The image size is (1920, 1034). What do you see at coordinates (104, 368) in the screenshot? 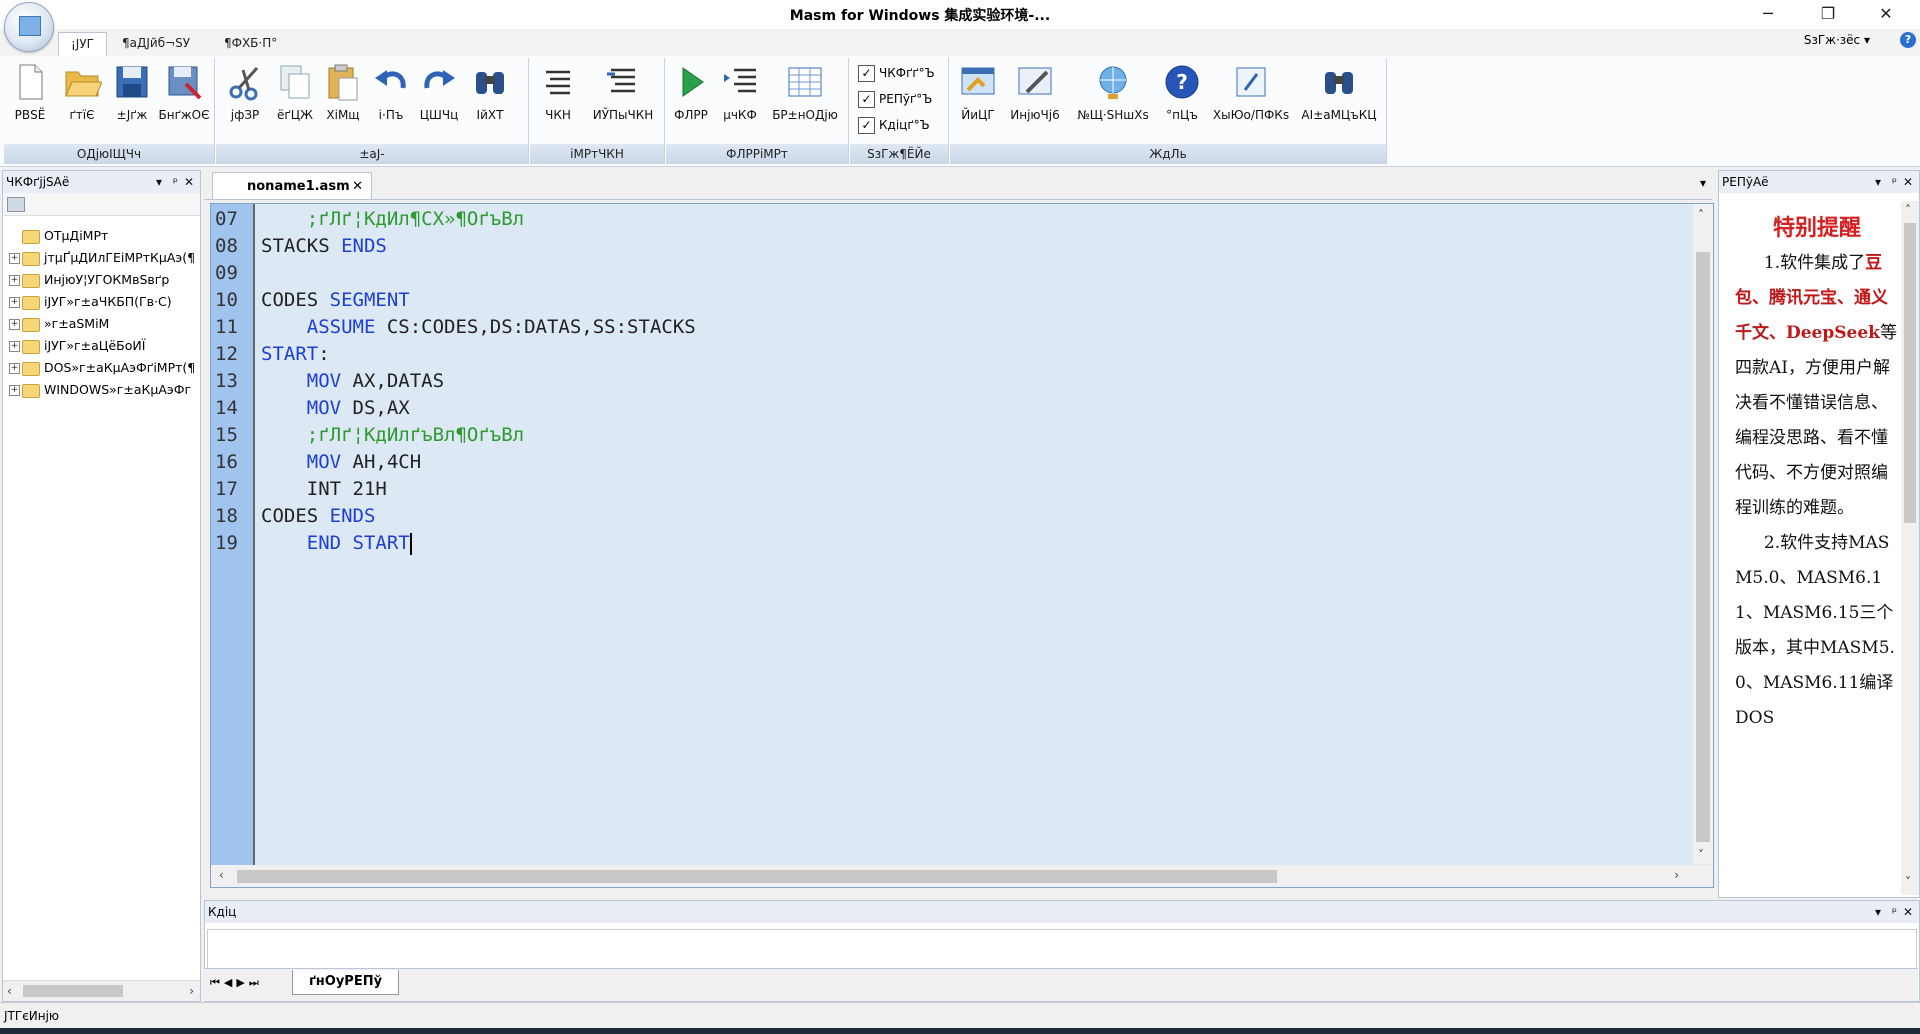
I see `tree-item: + DOS»г±аКµАэФґіМРт(¶` at bounding box center [104, 368].